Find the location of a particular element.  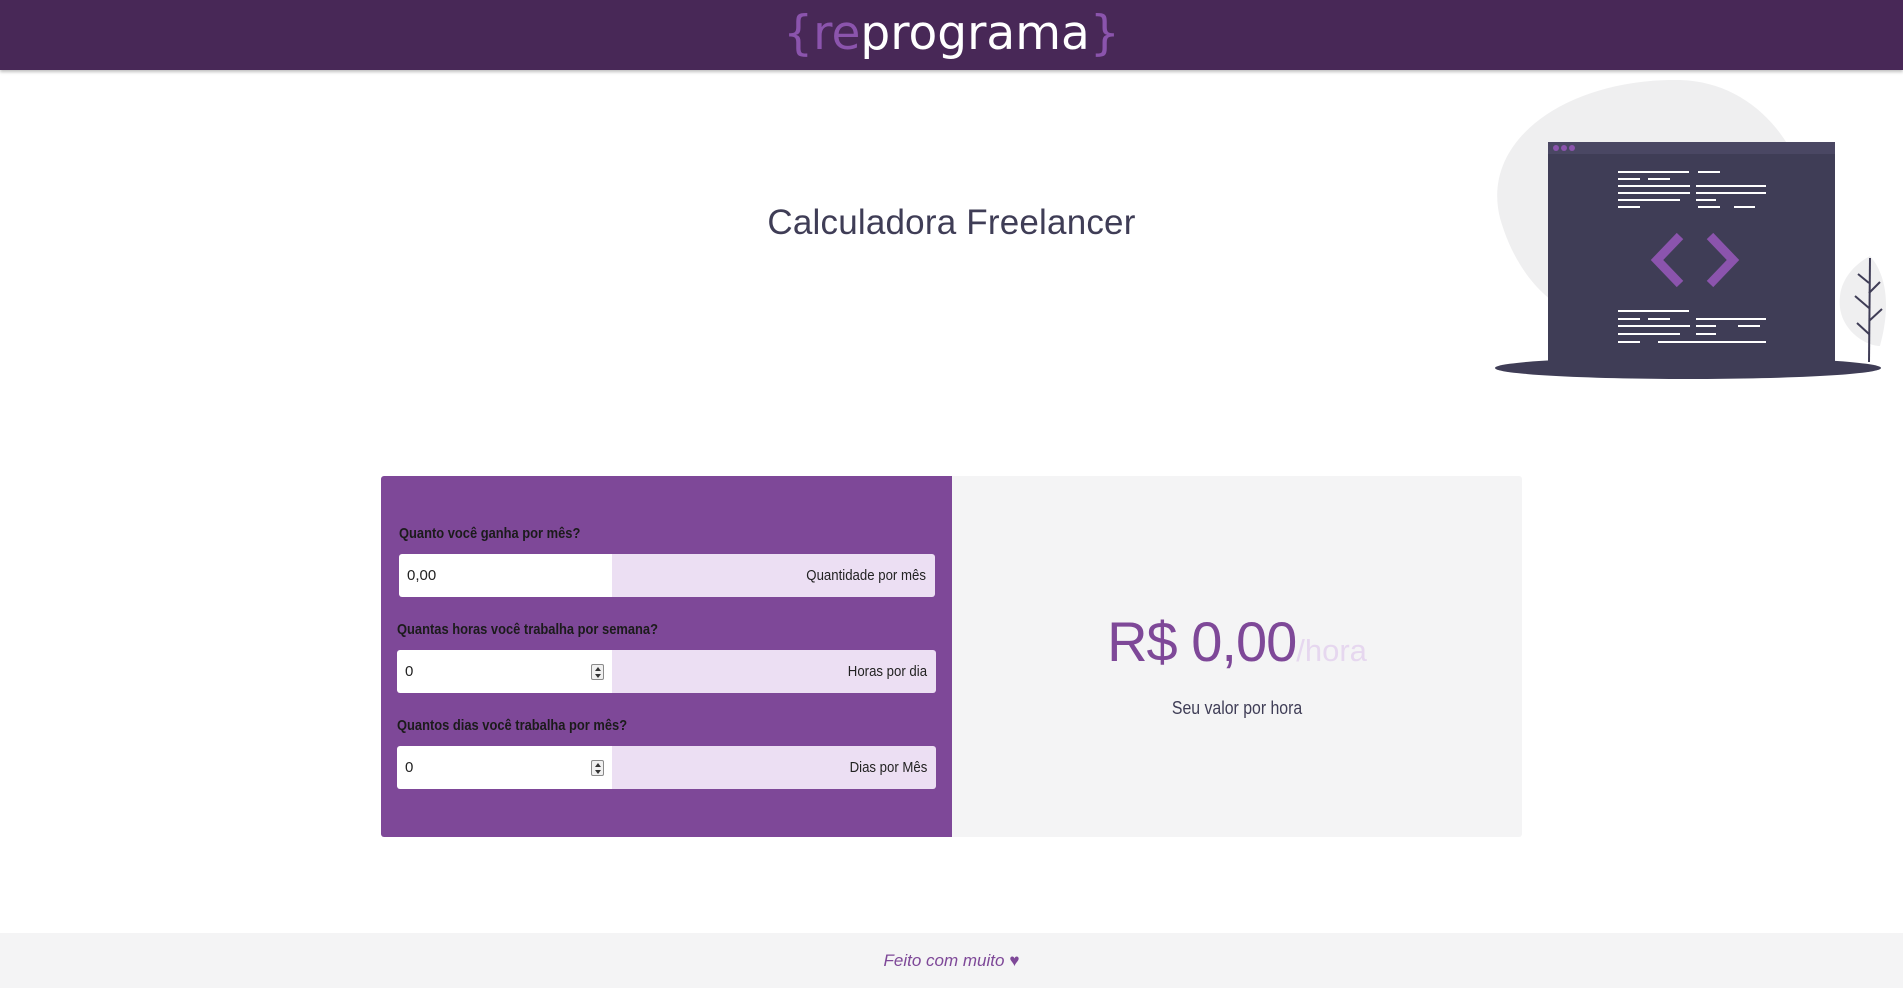

monthly-days-suffix: Dias por Mês is located at coordinates (774, 767).